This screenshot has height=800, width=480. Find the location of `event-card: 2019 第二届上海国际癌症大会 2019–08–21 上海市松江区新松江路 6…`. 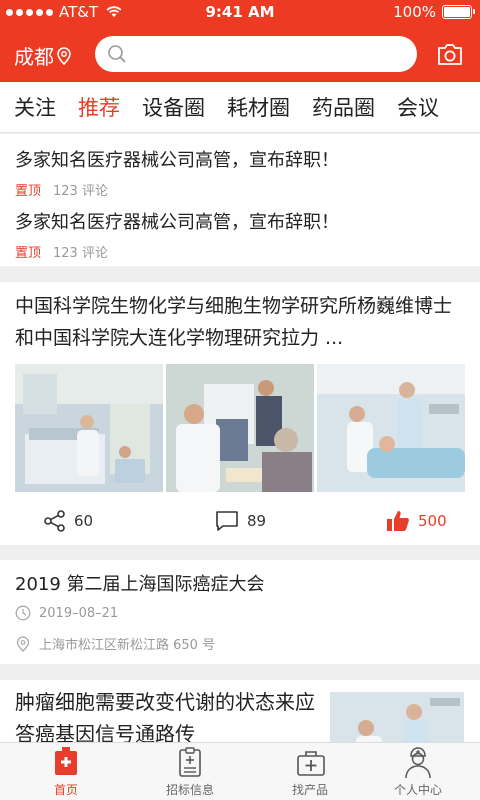

event-card: 2019 第二届上海国际癌症大会 2019–08–21 上海市松江区新松江路 6… is located at coordinates (240, 612).